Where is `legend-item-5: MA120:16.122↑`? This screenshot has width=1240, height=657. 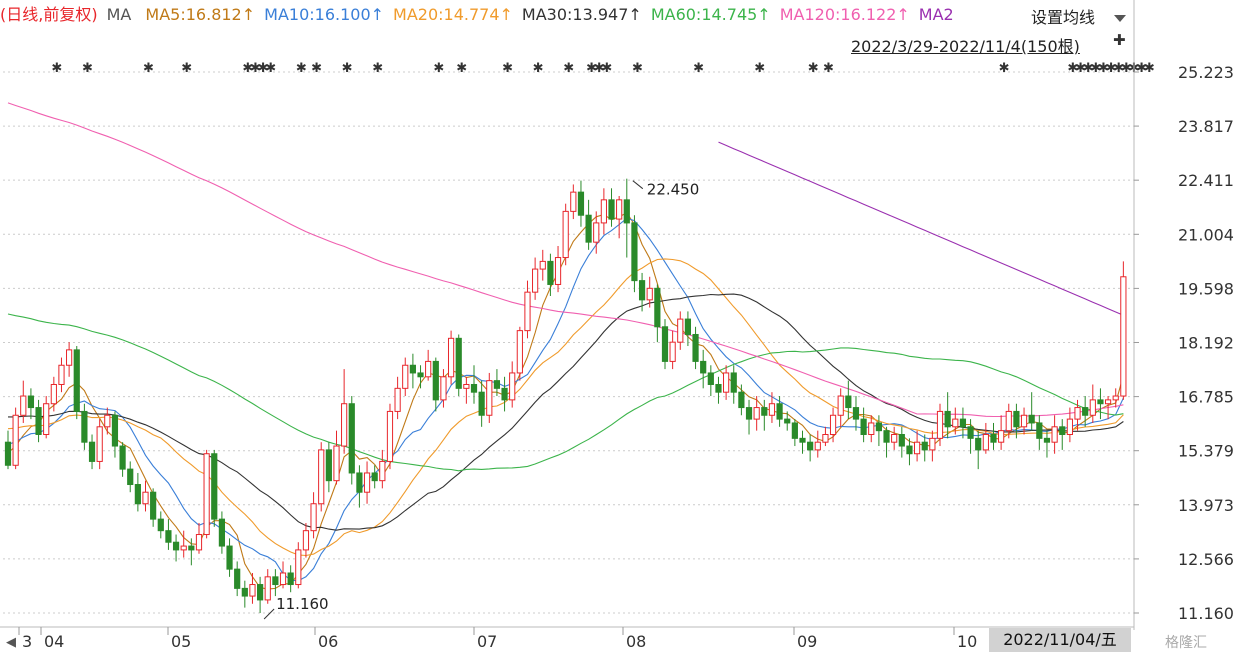 legend-item-5: MA120:16.122↑ is located at coordinates (844, 14).